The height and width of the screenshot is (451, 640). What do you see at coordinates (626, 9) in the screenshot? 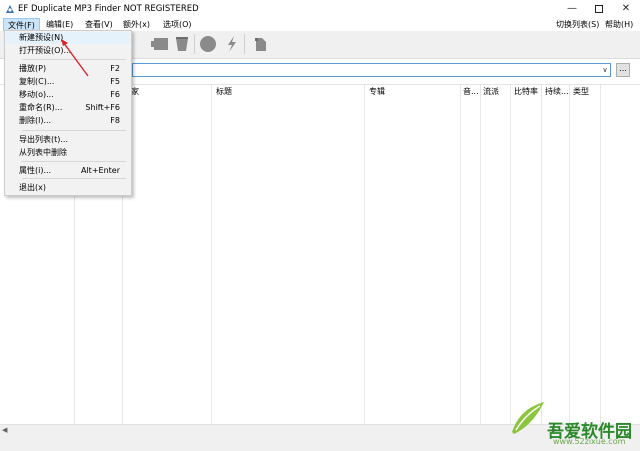
I see `close-icon: ✕` at bounding box center [626, 9].